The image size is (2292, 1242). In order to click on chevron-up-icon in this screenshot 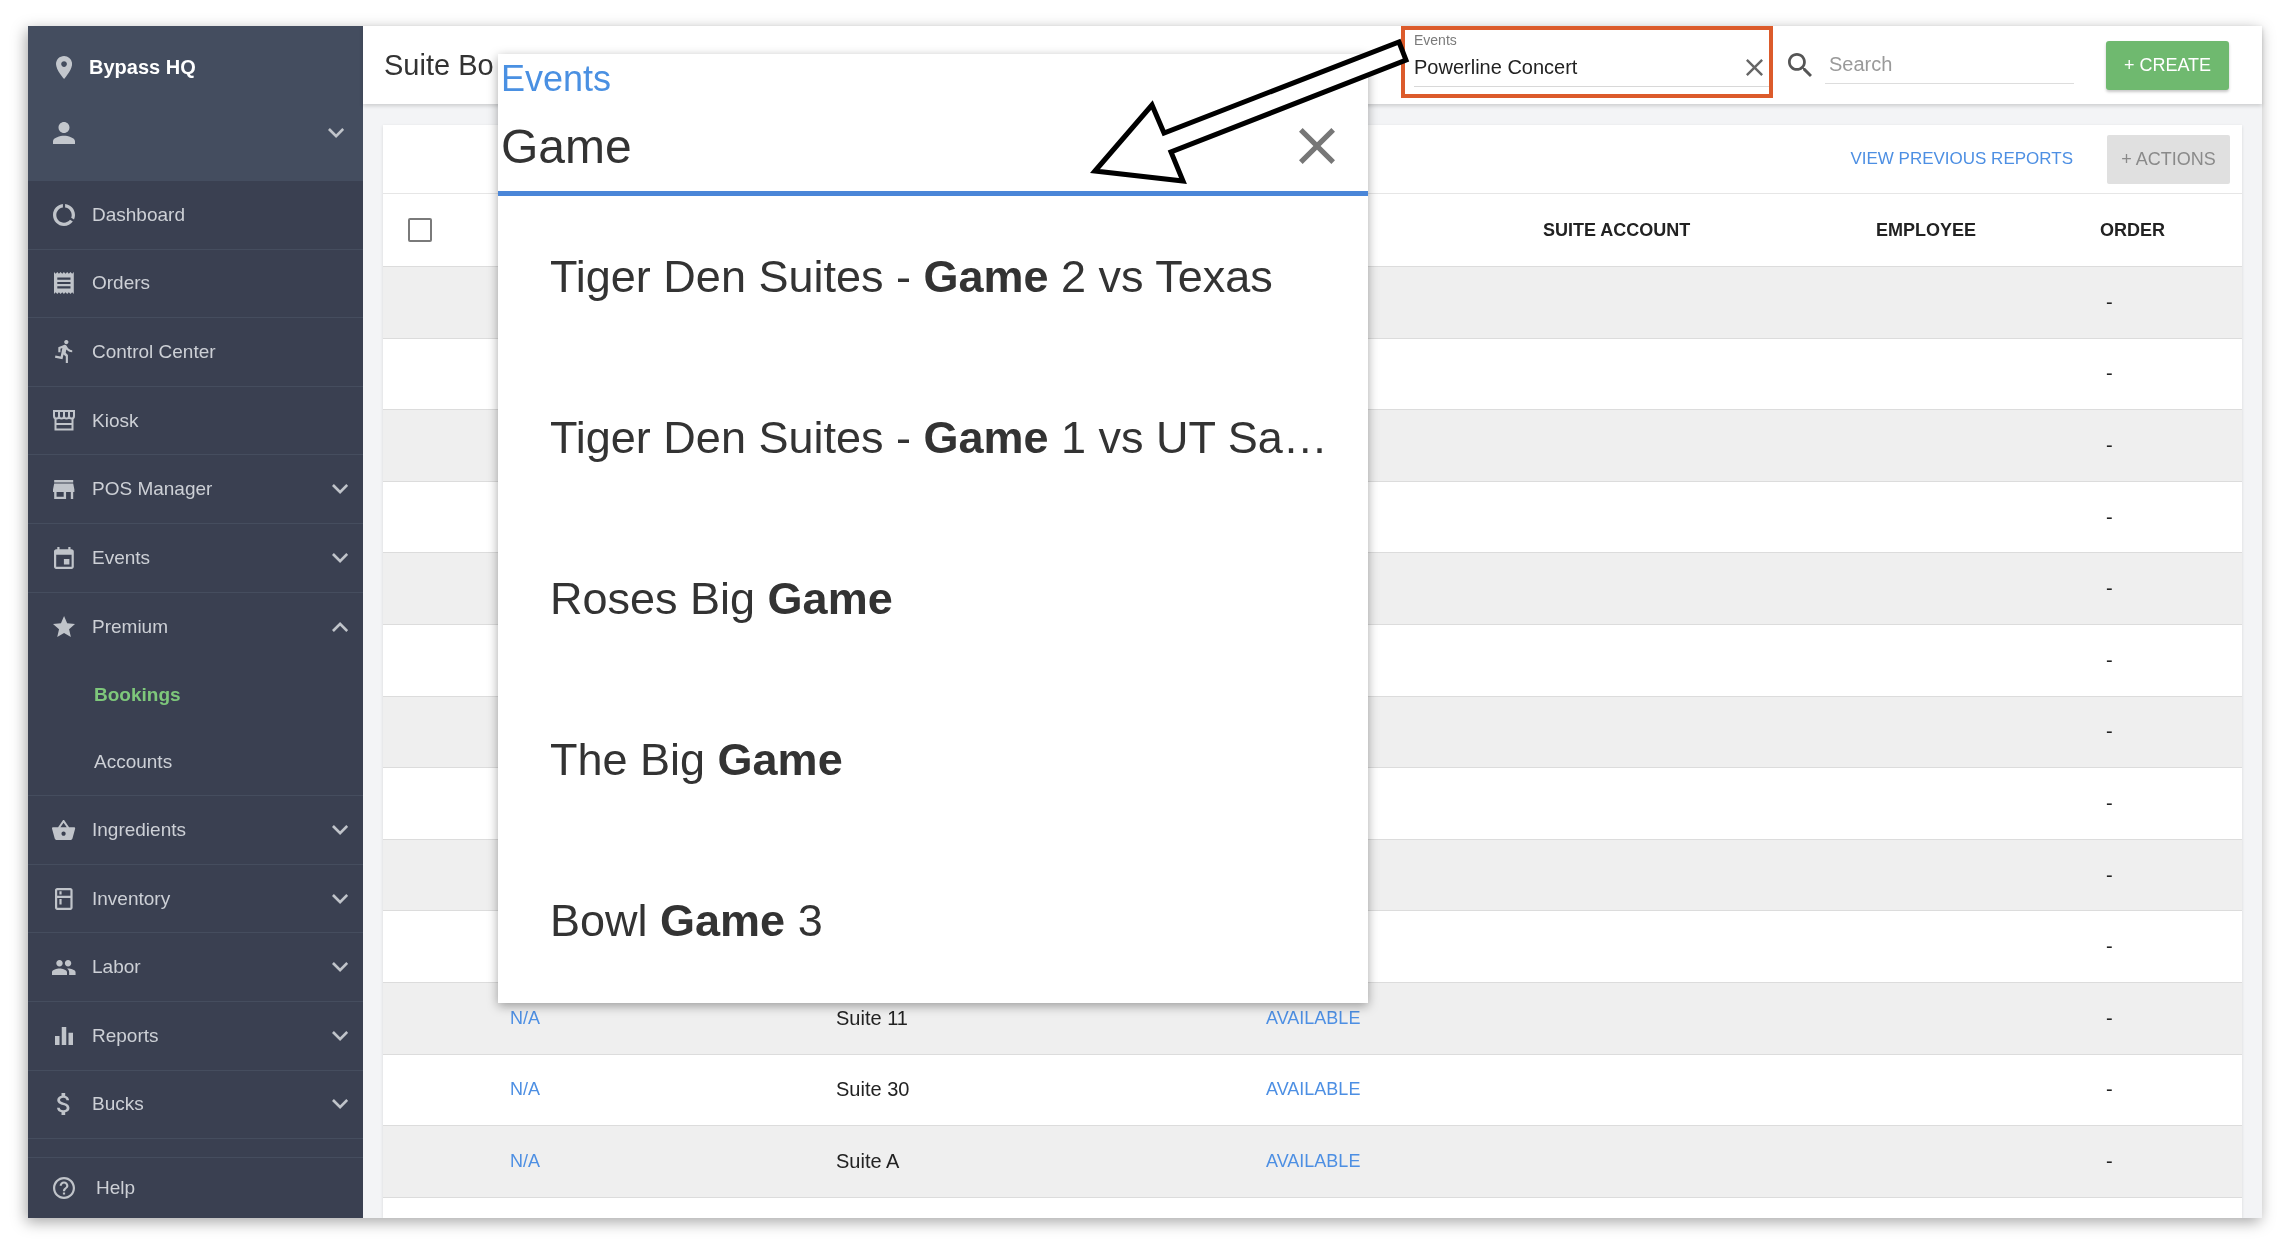, I will do `click(339, 626)`.